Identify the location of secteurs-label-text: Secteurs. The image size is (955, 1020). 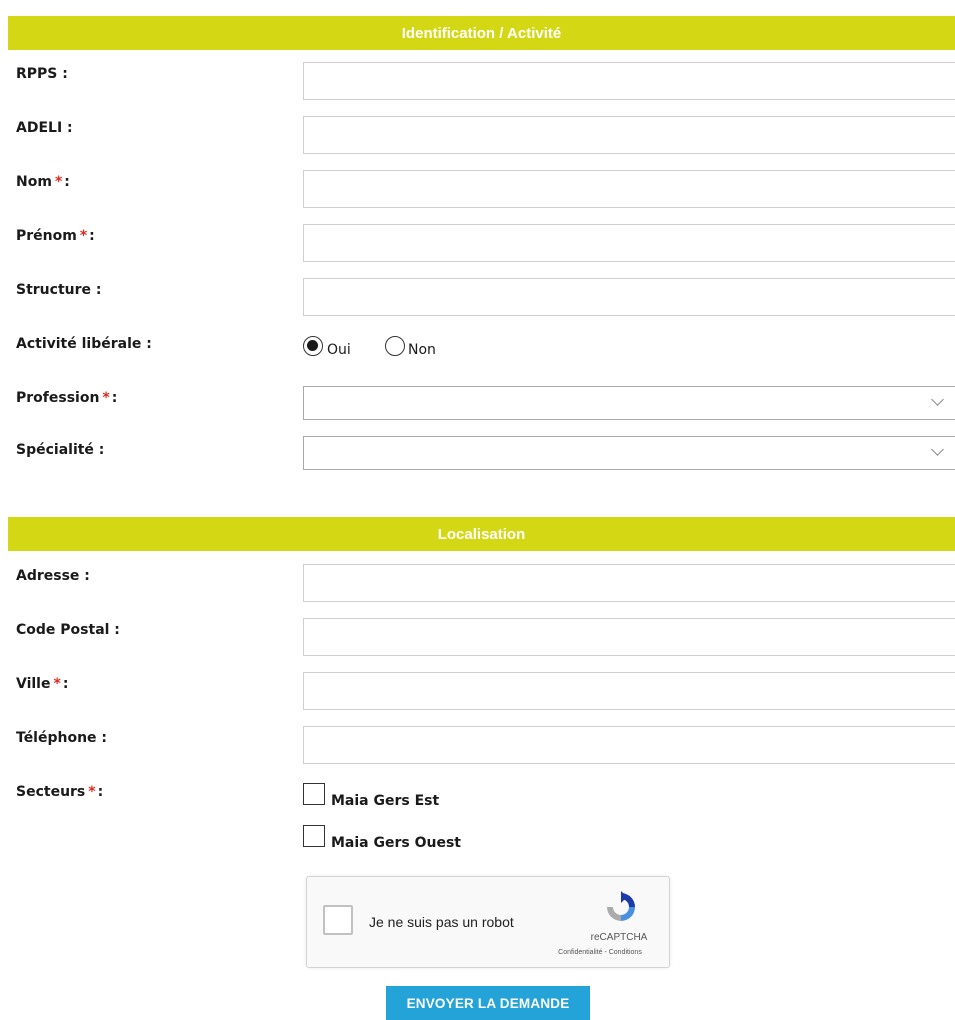
(51, 792).